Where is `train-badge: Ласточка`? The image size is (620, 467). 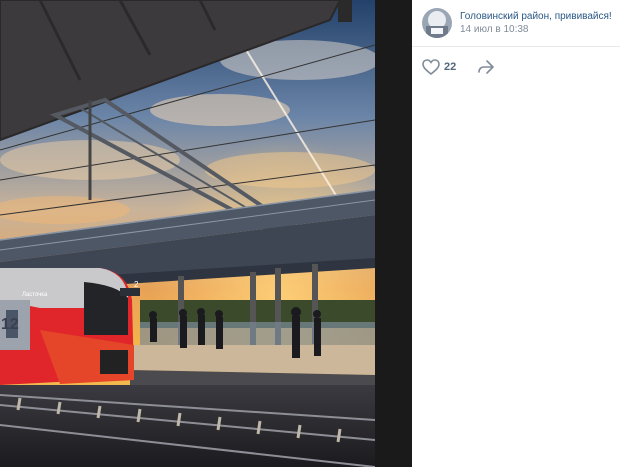 train-badge: Ласточка is located at coordinates (35, 295).